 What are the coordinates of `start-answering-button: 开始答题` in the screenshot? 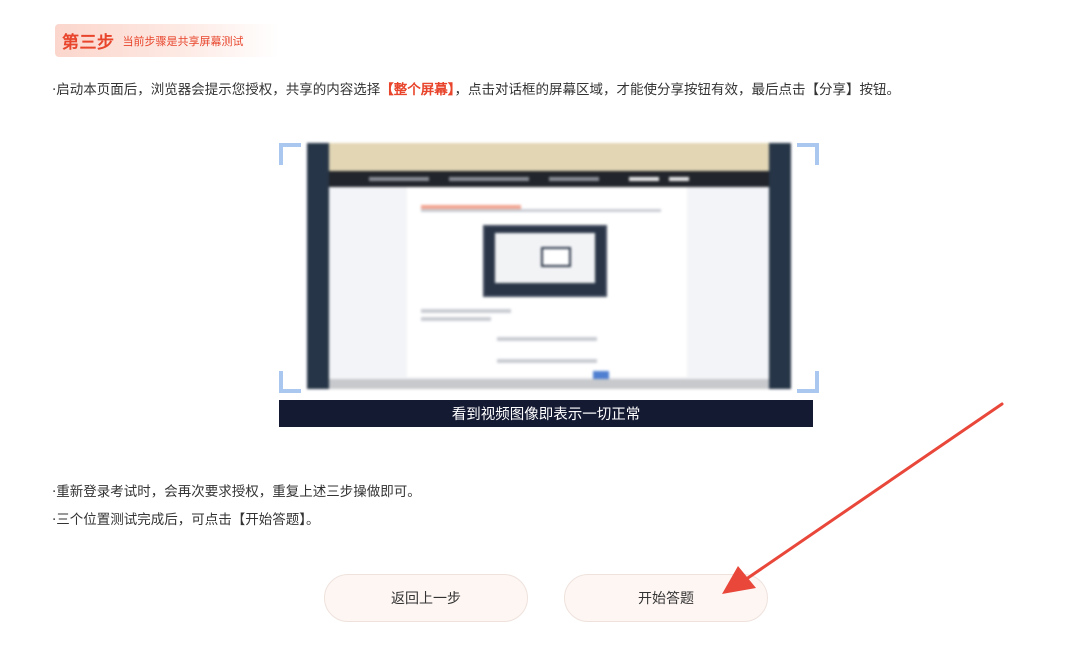 It's located at (666, 598).